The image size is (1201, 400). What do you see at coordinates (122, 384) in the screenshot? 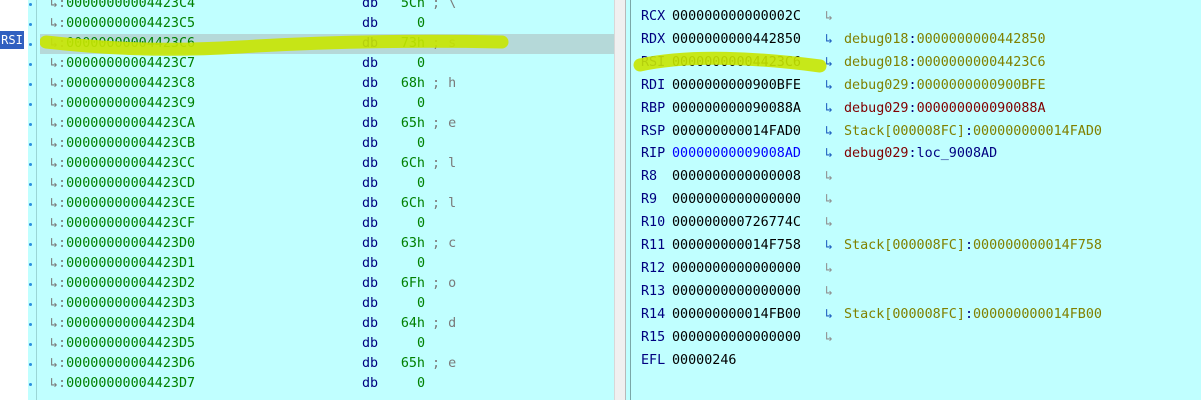
I see `address-cell: ↳:00000000004423D7` at bounding box center [122, 384].